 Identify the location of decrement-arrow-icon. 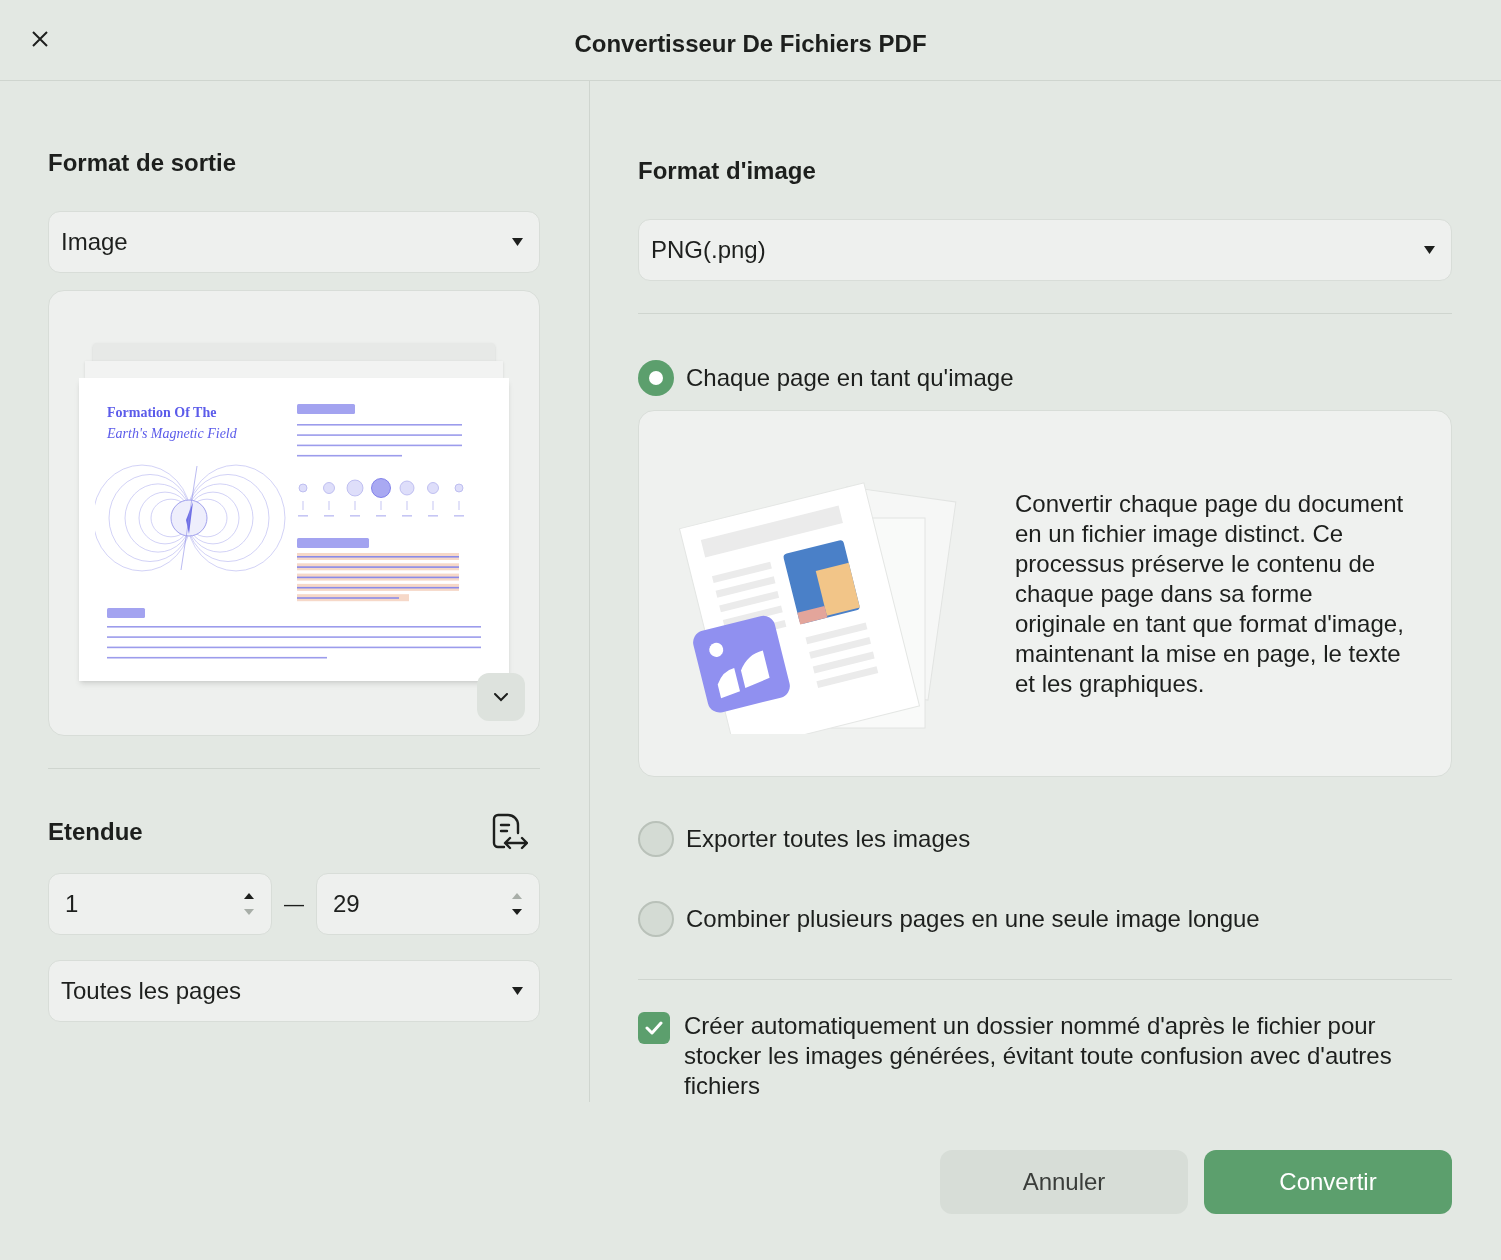
(517, 912).